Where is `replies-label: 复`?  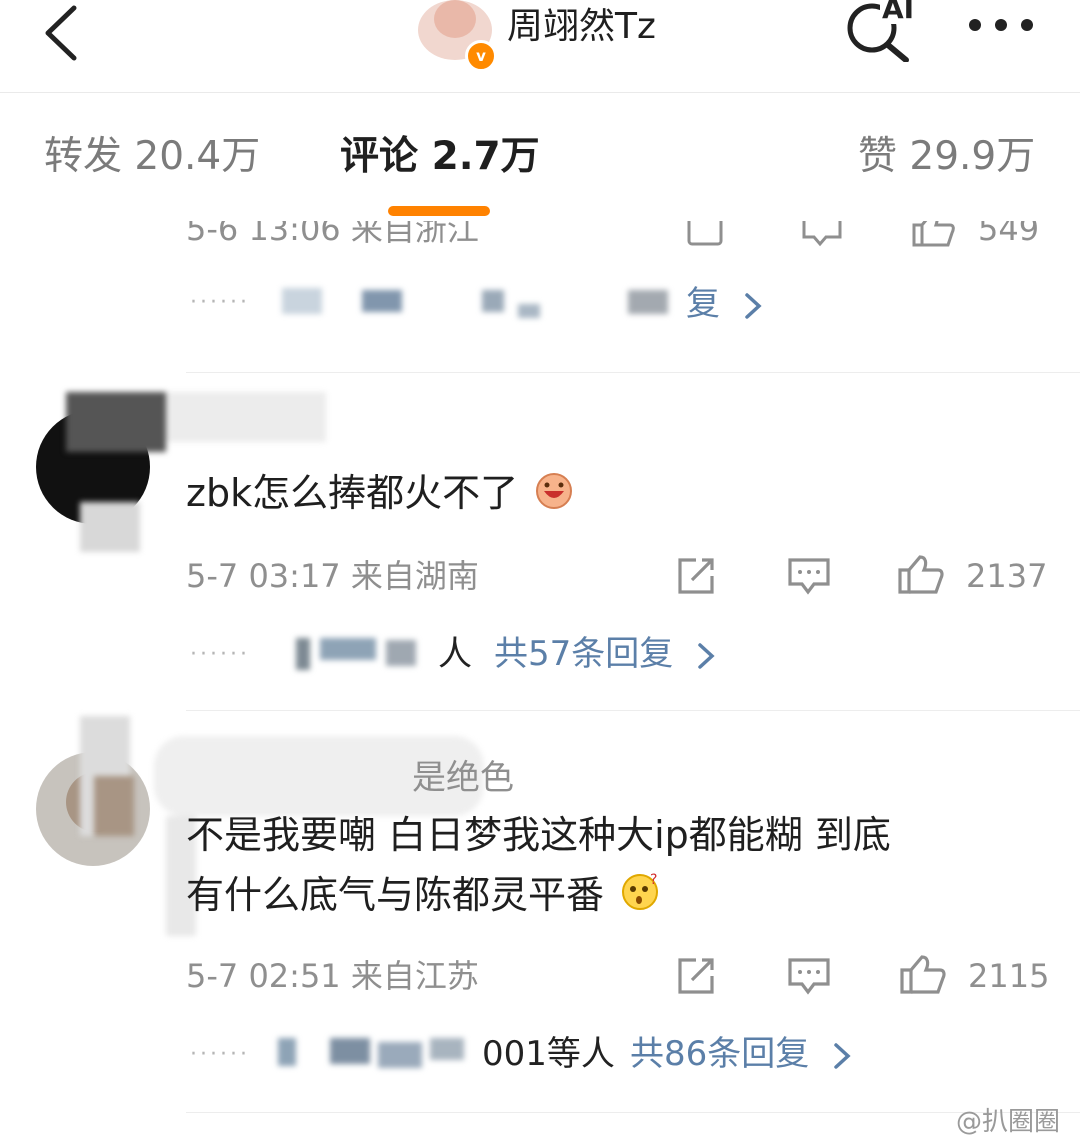
replies-label: 复 is located at coordinates (703, 304).